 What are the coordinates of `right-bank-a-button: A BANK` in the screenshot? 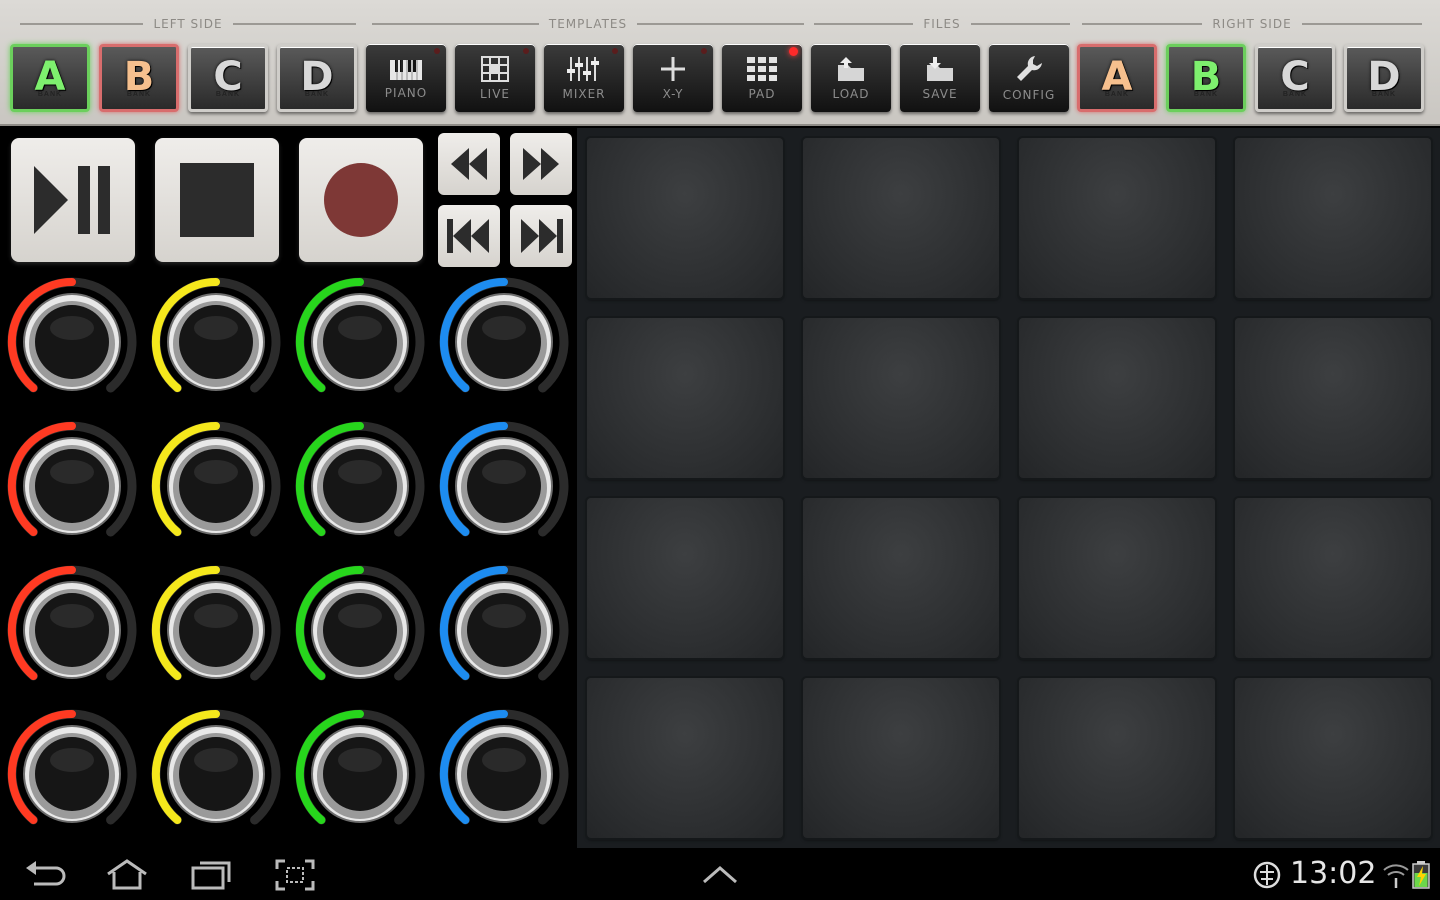 It's located at (1117, 78).